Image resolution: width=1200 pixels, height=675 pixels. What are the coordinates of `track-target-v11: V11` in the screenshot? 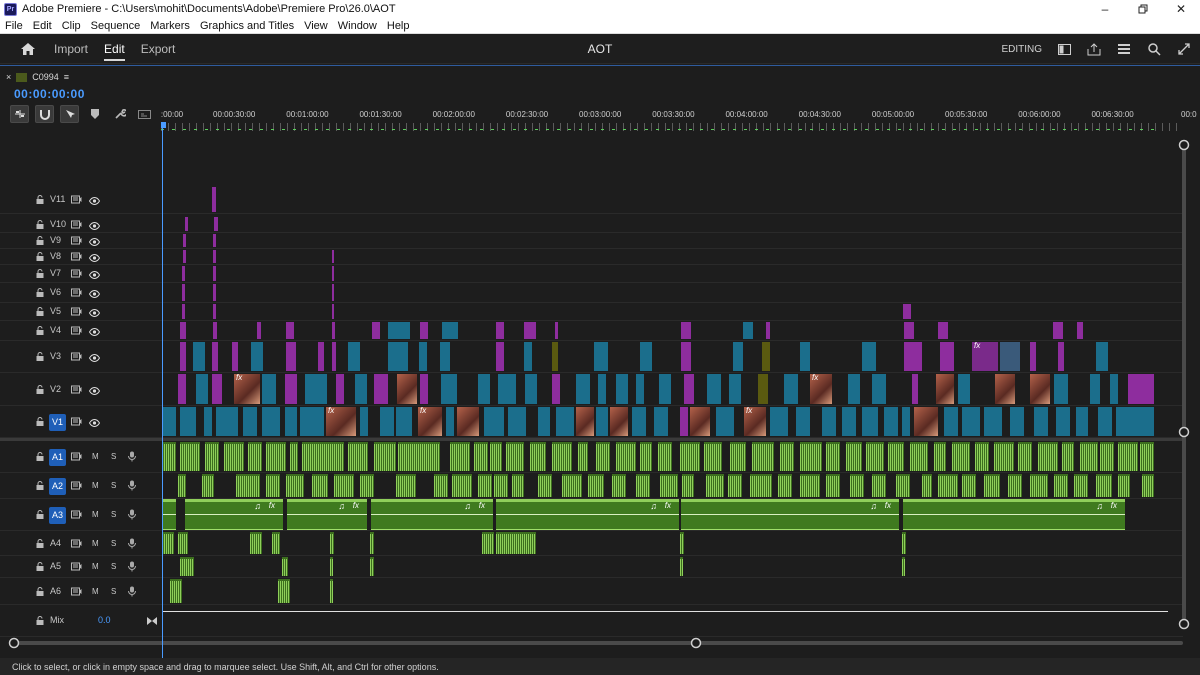 It's located at (57, 199).